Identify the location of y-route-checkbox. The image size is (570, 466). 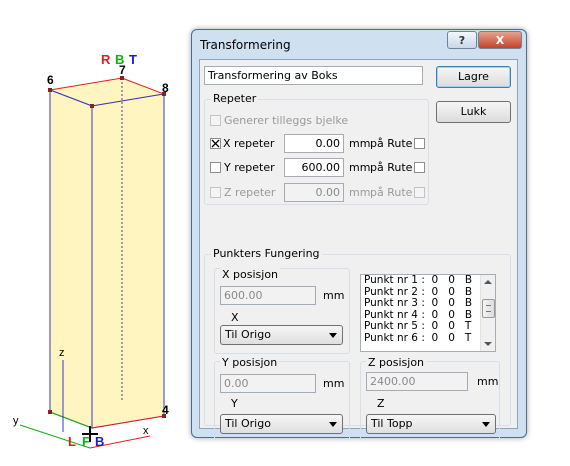
(419, 167).